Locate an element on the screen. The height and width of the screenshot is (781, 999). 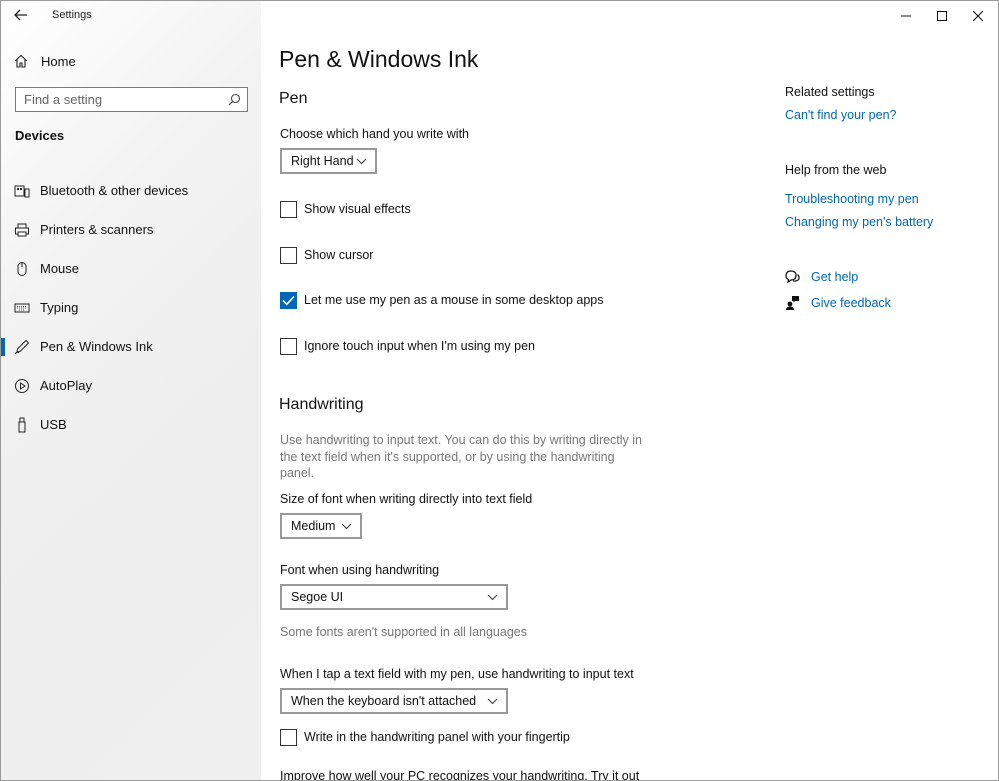
sidebar-item-printers: Printers & scanners is located at coordinates (131, 229).